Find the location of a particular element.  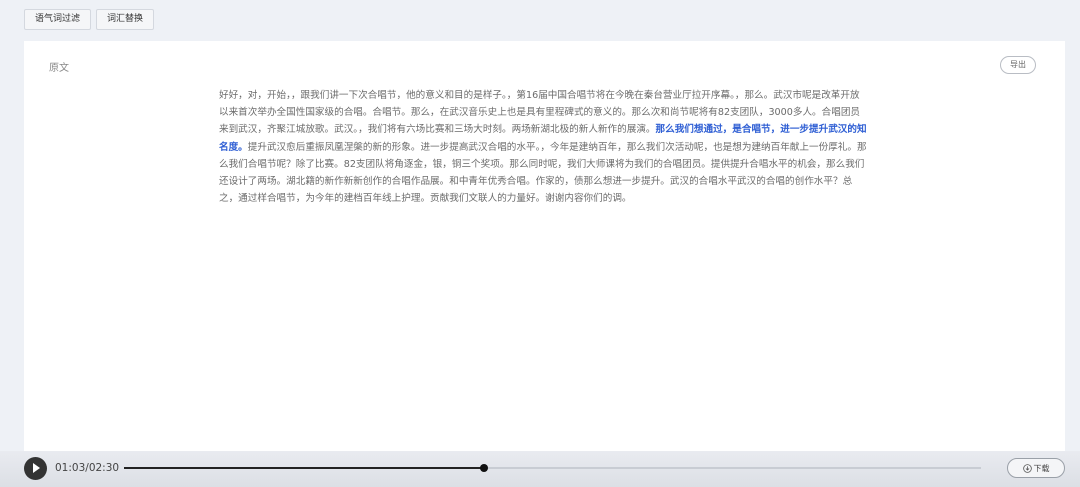

download-label: 下载 is located at coordinates (1041, 468).